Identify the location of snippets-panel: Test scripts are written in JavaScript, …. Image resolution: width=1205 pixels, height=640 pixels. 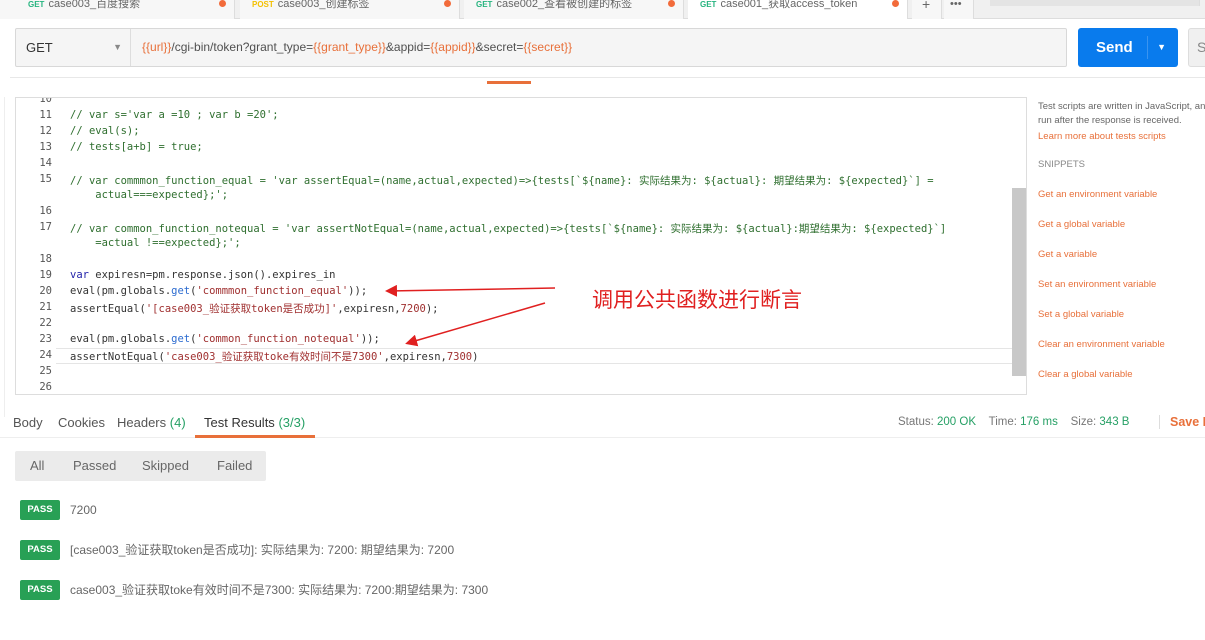
(1121, 241).